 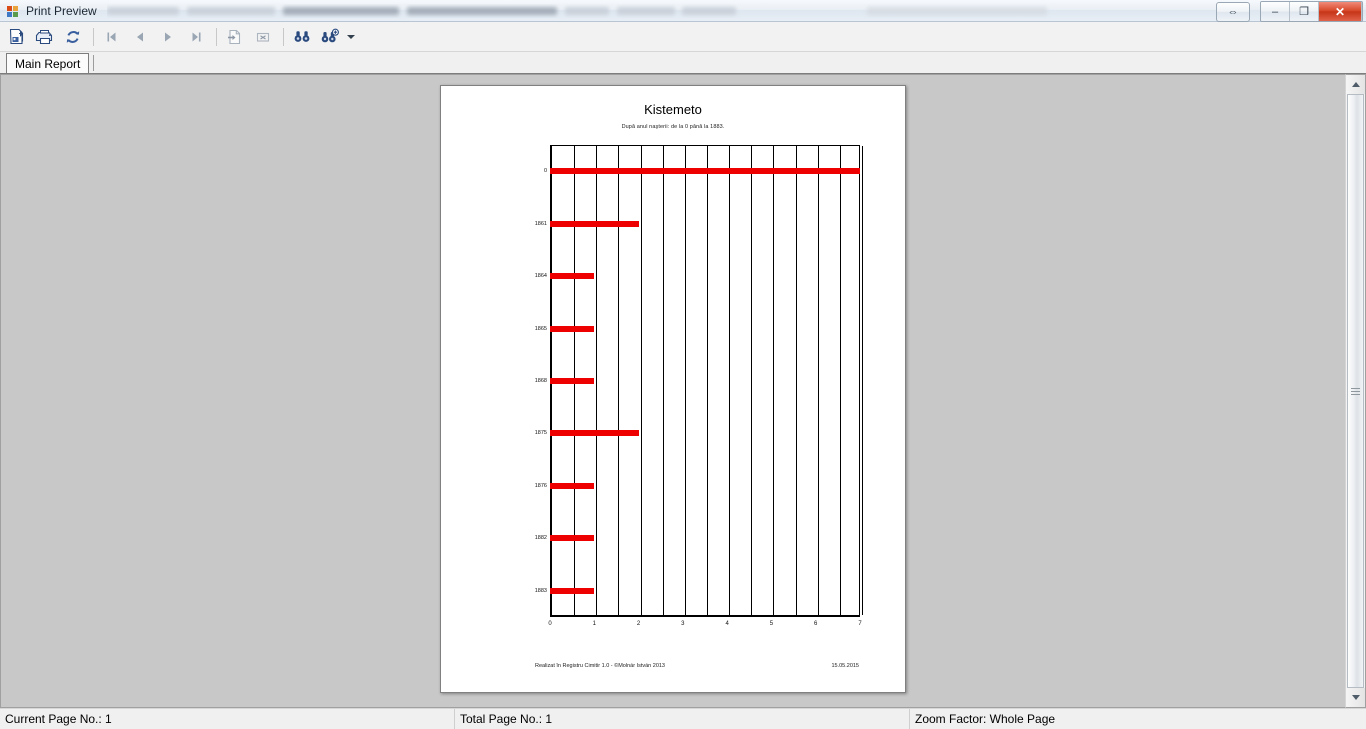 What do you see at coordinates (13, 11) in the screenshot?
I see `app-icon` at bounding box center [13, 11].